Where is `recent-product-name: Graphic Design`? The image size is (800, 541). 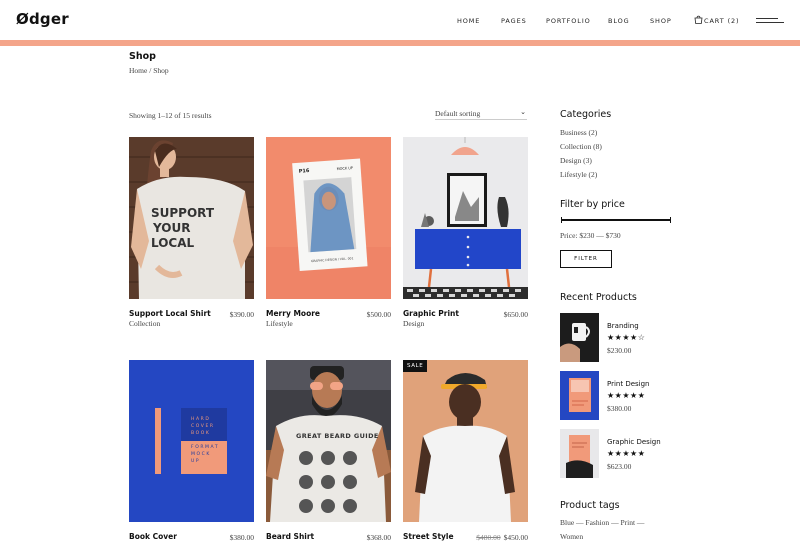 recent-product-name: Graphic Design is located at coordinates (634, 442).